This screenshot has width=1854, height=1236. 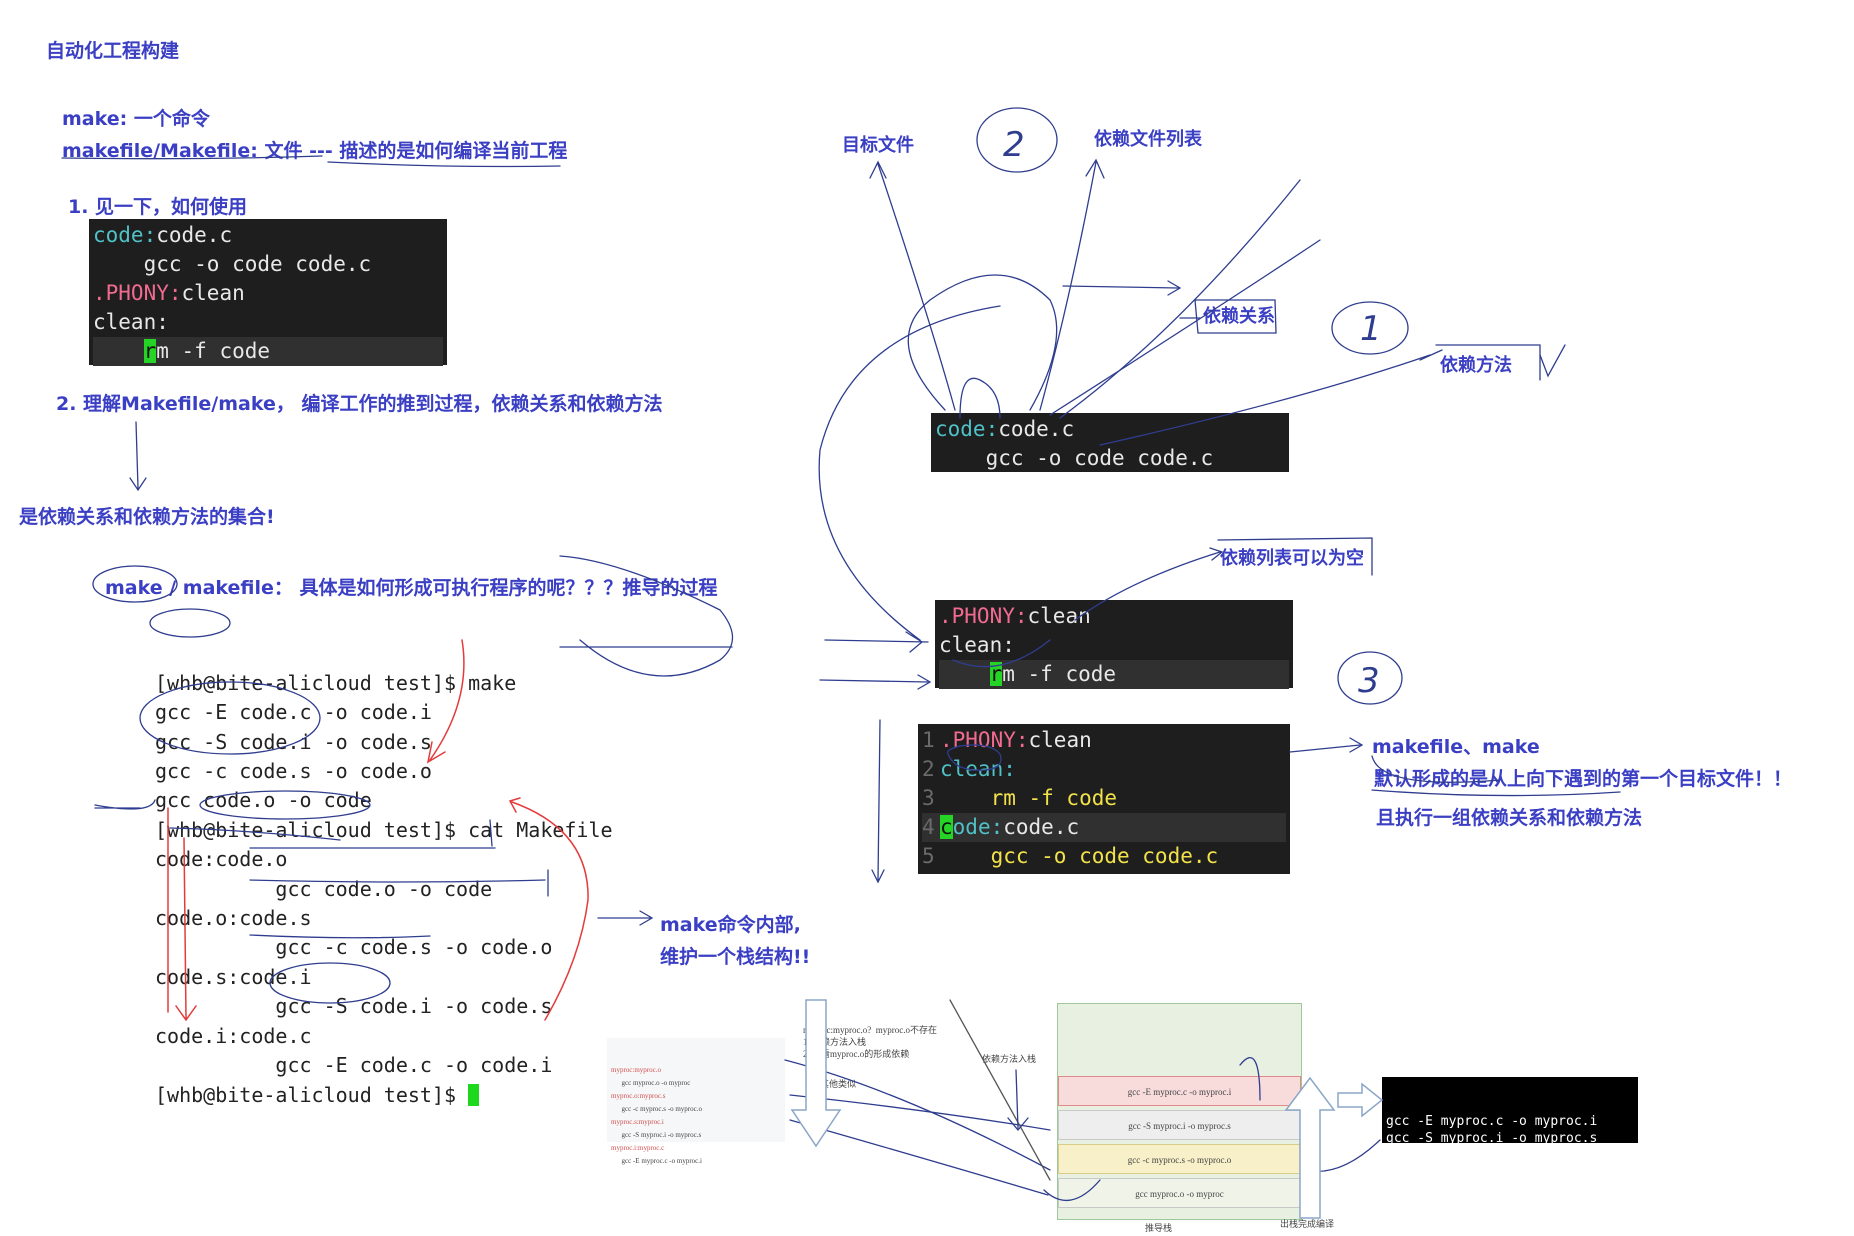 I want to click on circle-1-label: 1, so click(x=1371, y=329).